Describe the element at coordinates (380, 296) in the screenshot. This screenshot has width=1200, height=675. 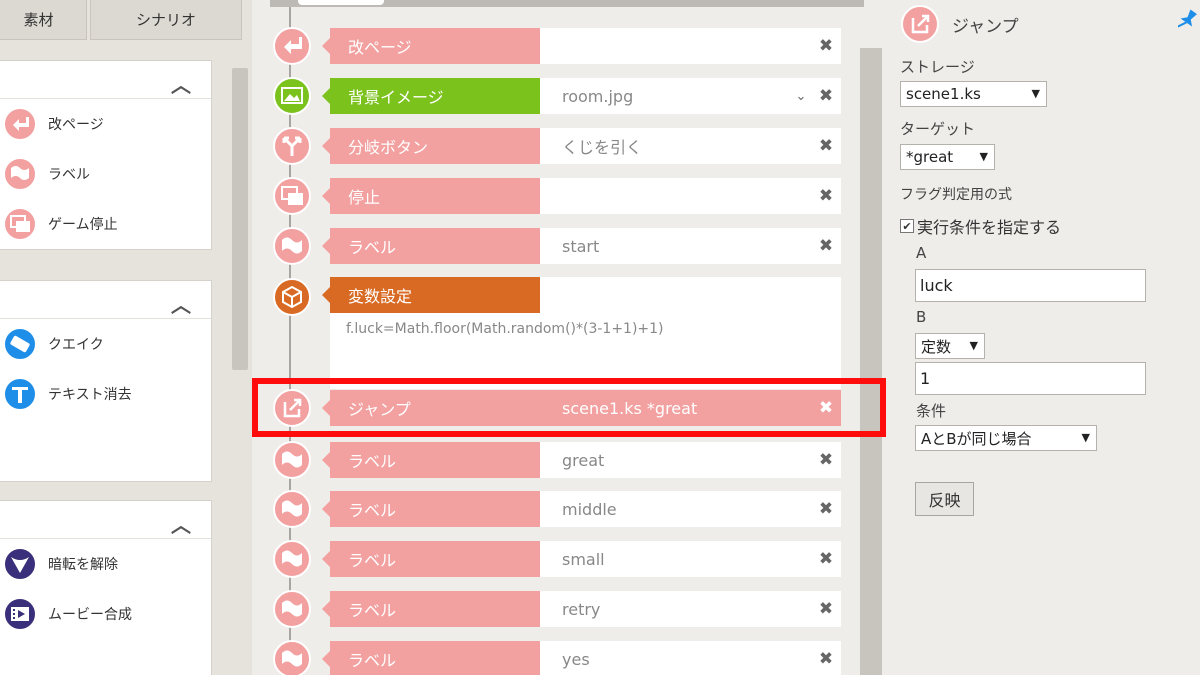
I see `command-label-text: 変数設定` at that location.